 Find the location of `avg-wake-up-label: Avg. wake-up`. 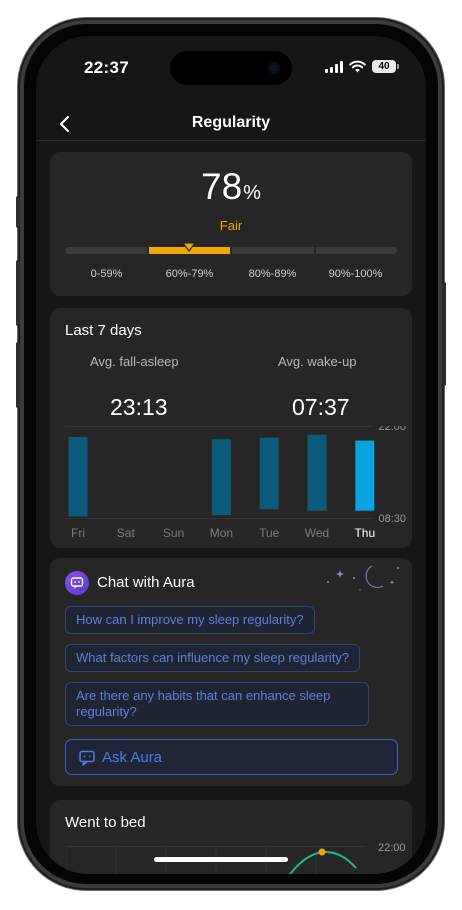

avg-wake-up-label: Avg. wake-up is located at coordinates (317, 361).